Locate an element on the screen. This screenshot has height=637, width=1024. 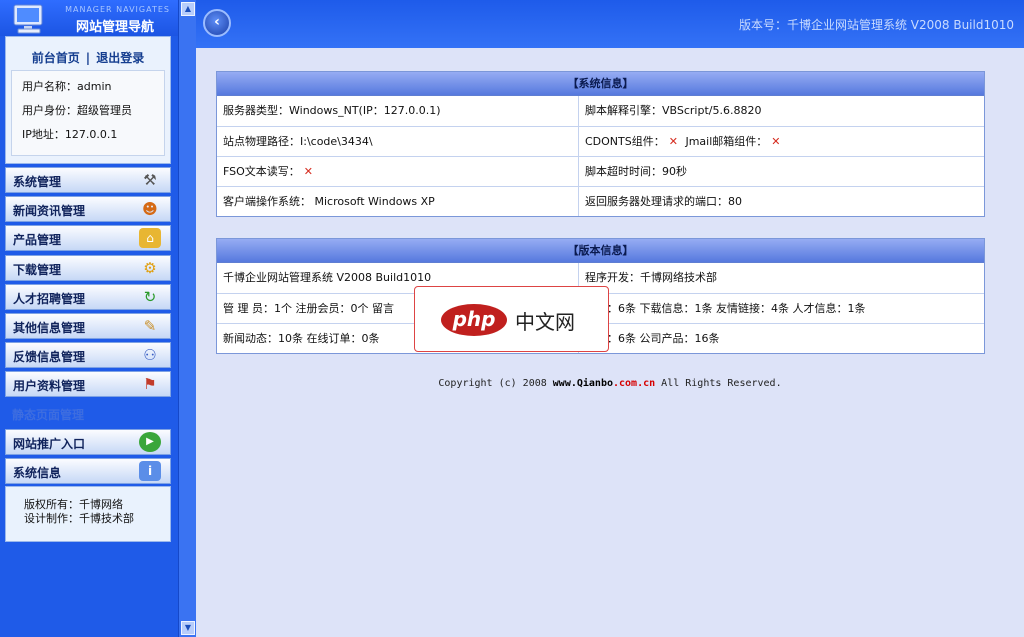
menu-item-label: 新闻资讯管理 is located at coordinates (49, 211).